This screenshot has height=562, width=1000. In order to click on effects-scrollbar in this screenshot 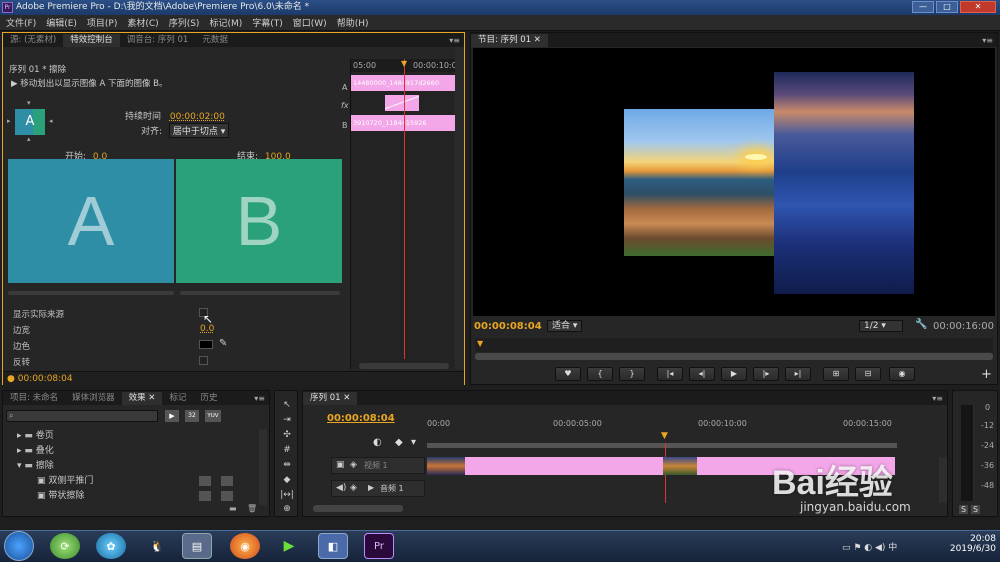, I will do `click(263, 467)`.